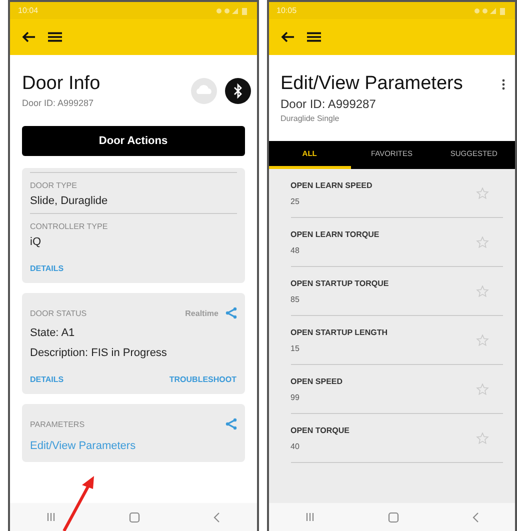  What do you see at coordinates (372, 84) in the screenshot?
I see `screen-title: Edit/View Parameters` at bounding box center [372, 84].